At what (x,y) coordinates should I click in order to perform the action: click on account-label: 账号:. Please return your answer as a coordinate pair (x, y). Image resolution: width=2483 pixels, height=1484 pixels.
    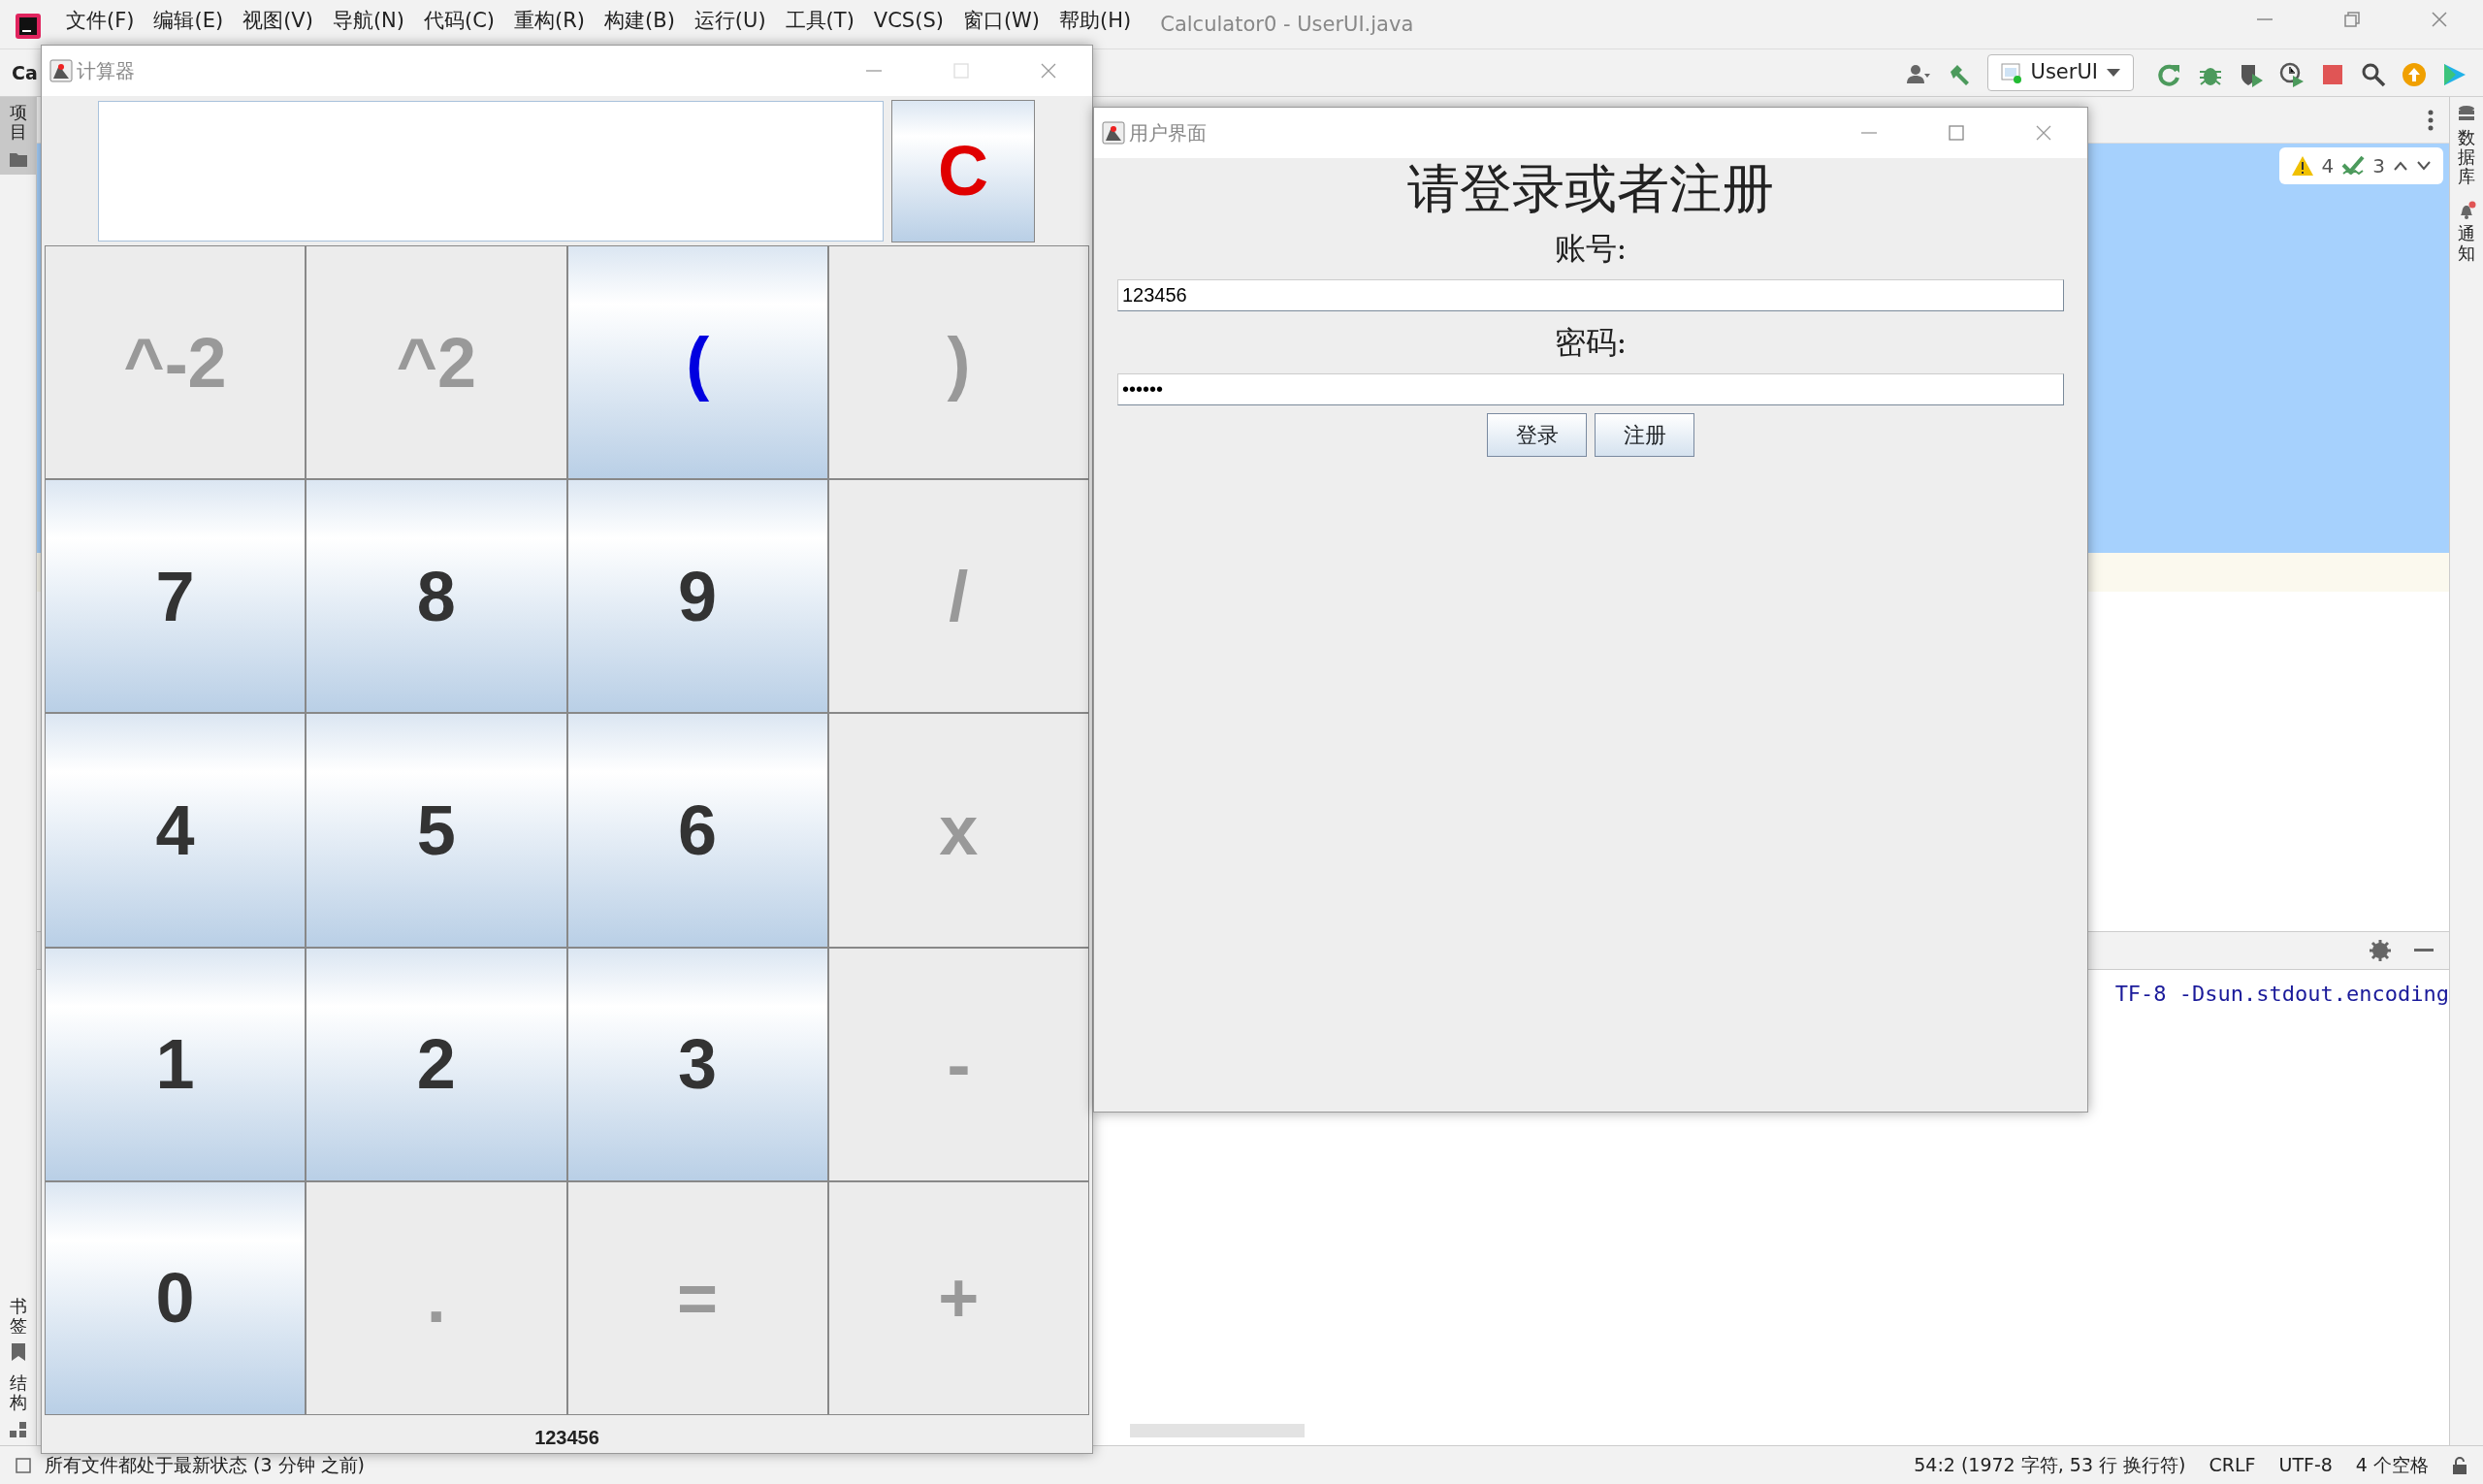
    Looking at the image, I should click on (1591, 248).